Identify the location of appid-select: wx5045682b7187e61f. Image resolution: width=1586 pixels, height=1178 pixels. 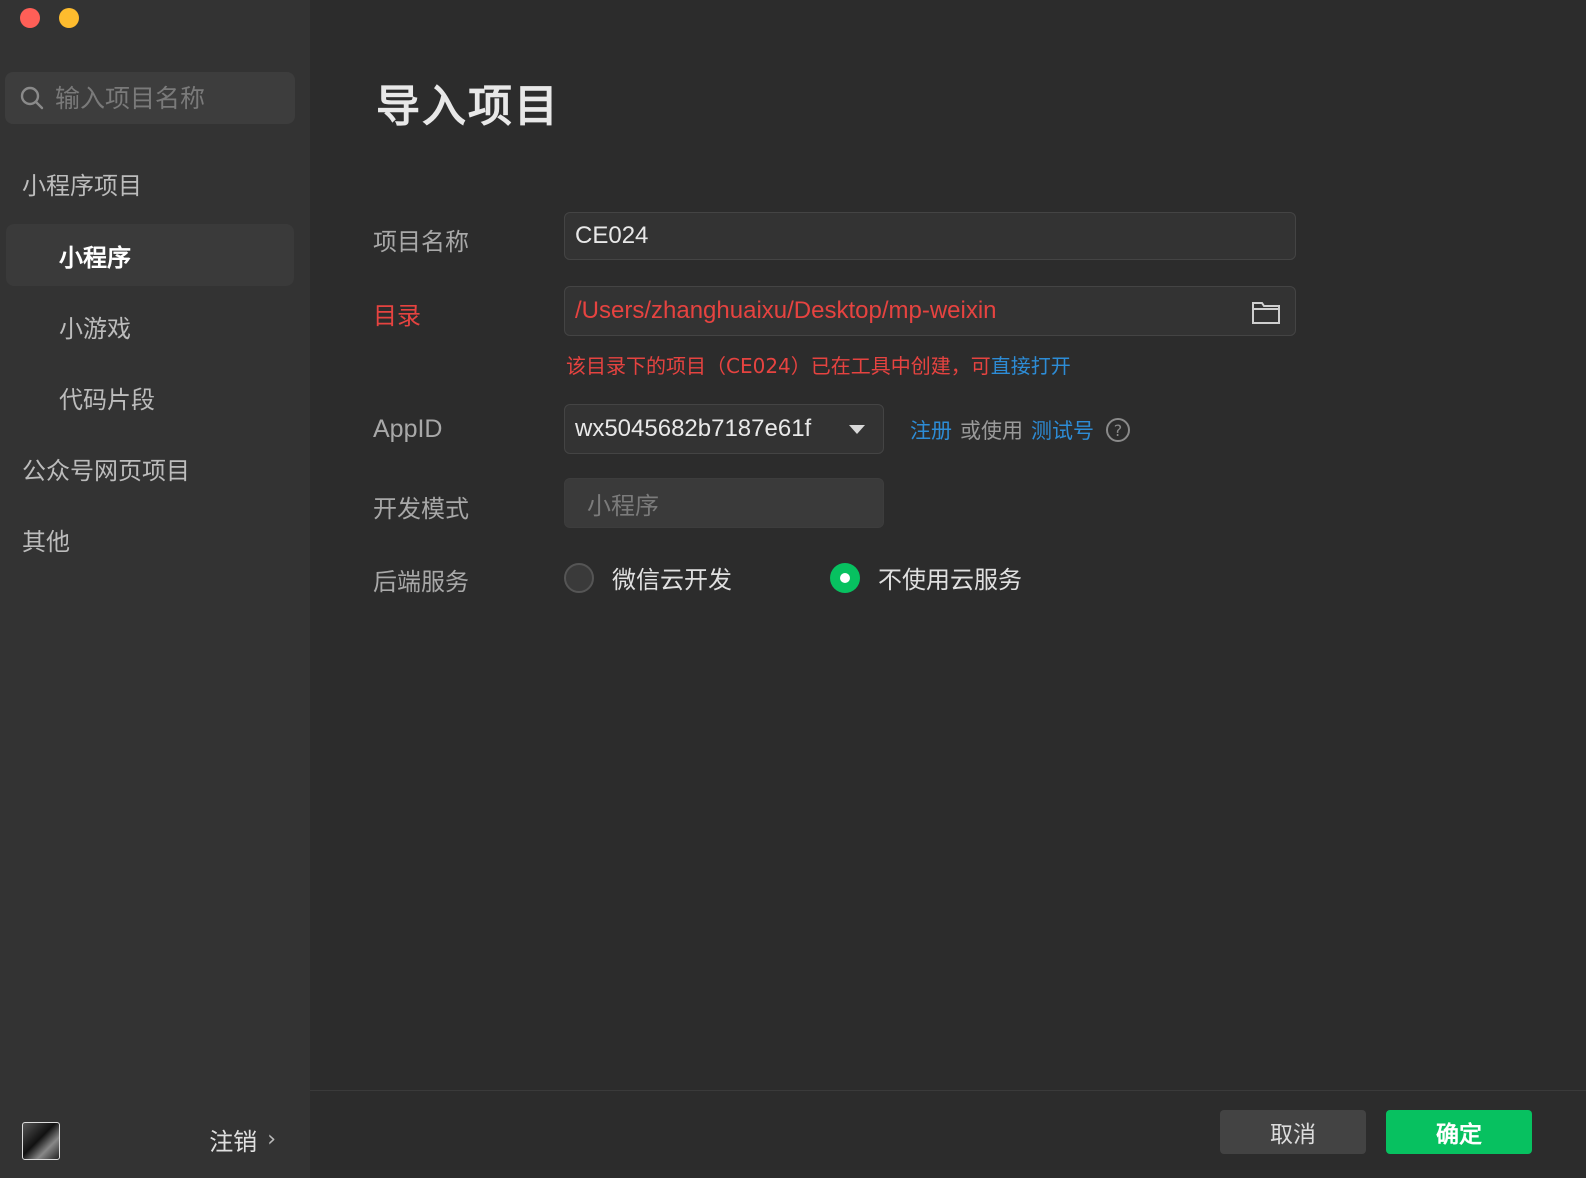
(724, 429).